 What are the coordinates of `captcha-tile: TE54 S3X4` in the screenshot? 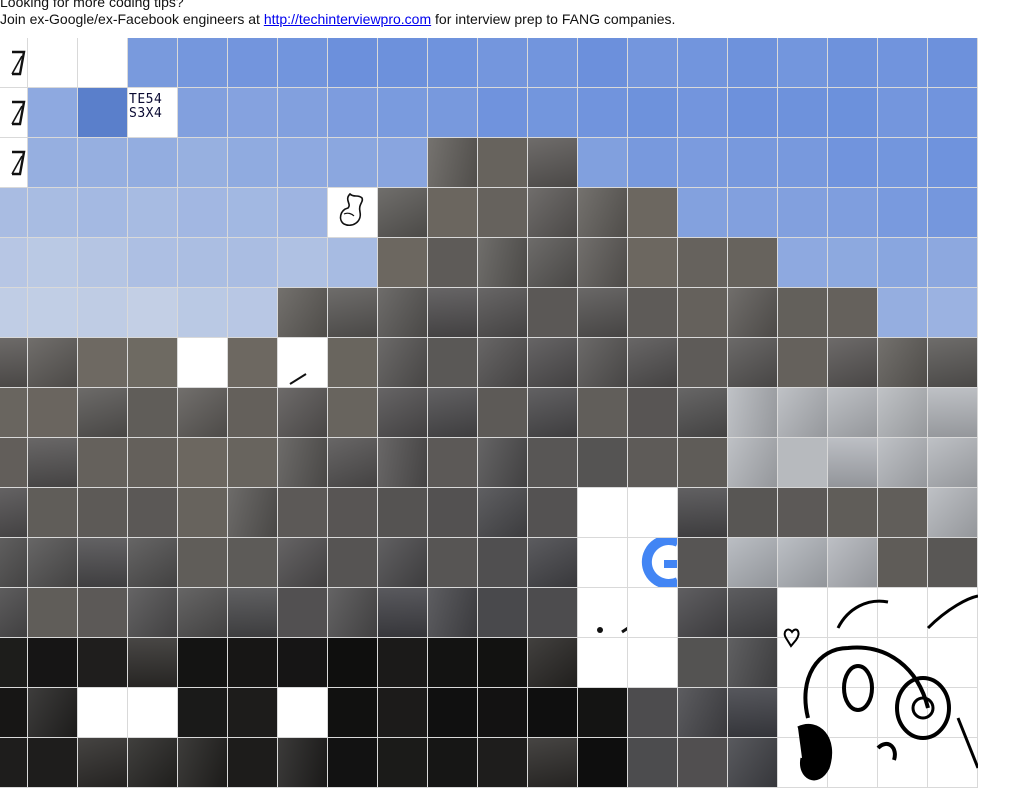 It's located at (153, 113).